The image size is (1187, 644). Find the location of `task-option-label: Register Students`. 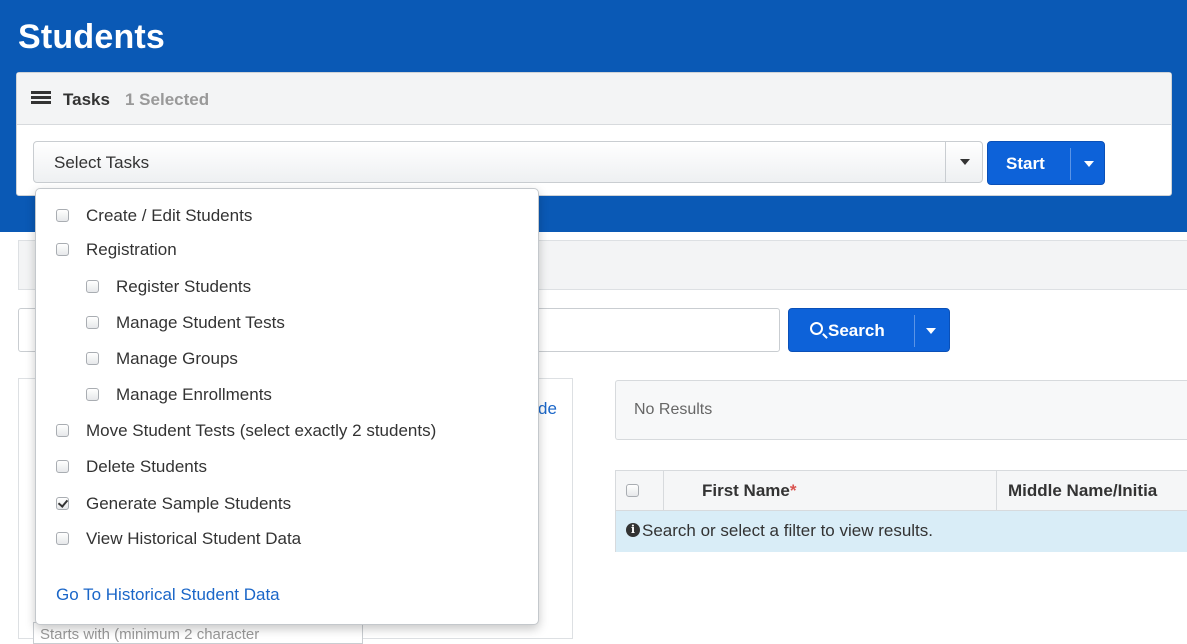

task-option-label: Register Students is located at coordinates (184, 286).